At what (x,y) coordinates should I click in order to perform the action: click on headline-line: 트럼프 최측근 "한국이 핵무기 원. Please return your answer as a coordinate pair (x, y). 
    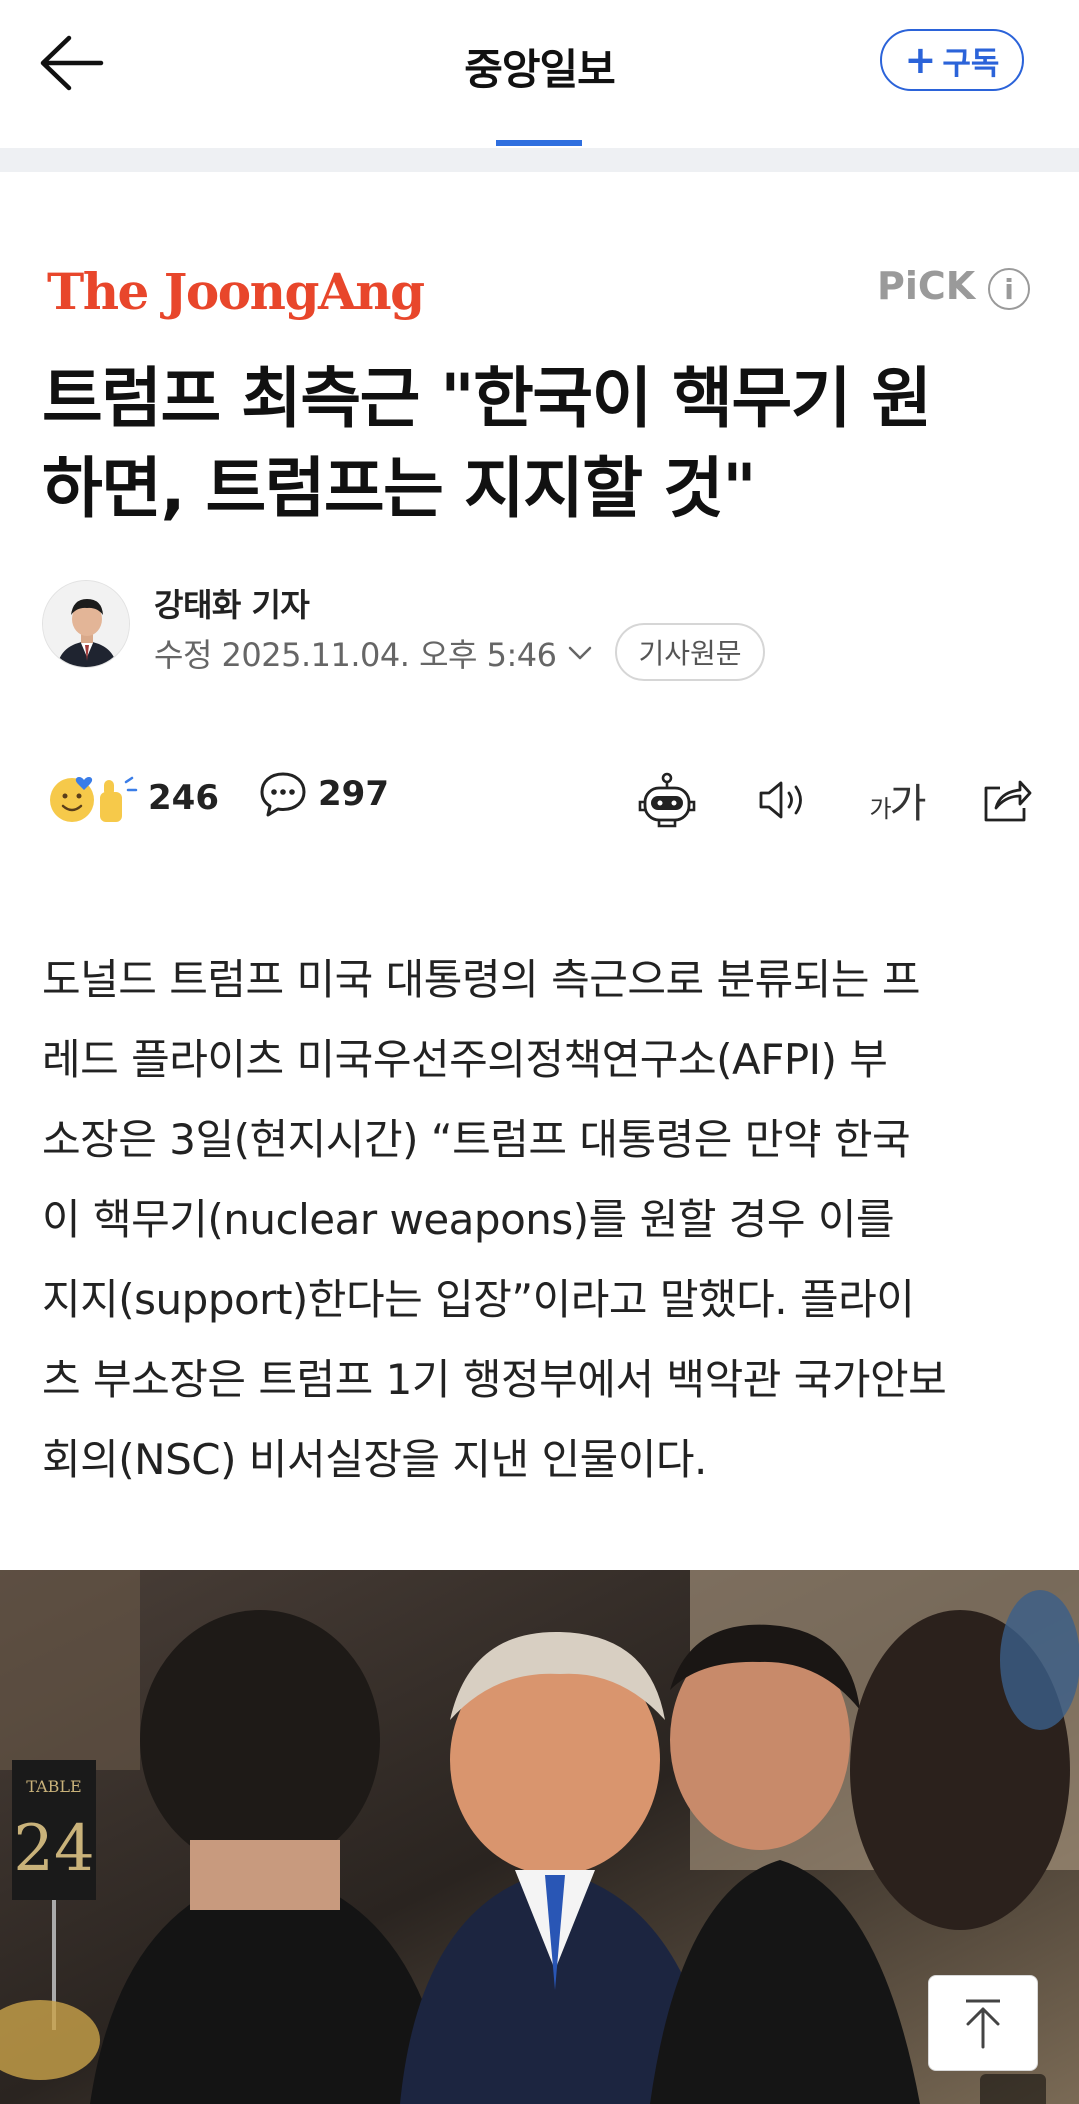
    Looking at the image, I should click on (487, 398).